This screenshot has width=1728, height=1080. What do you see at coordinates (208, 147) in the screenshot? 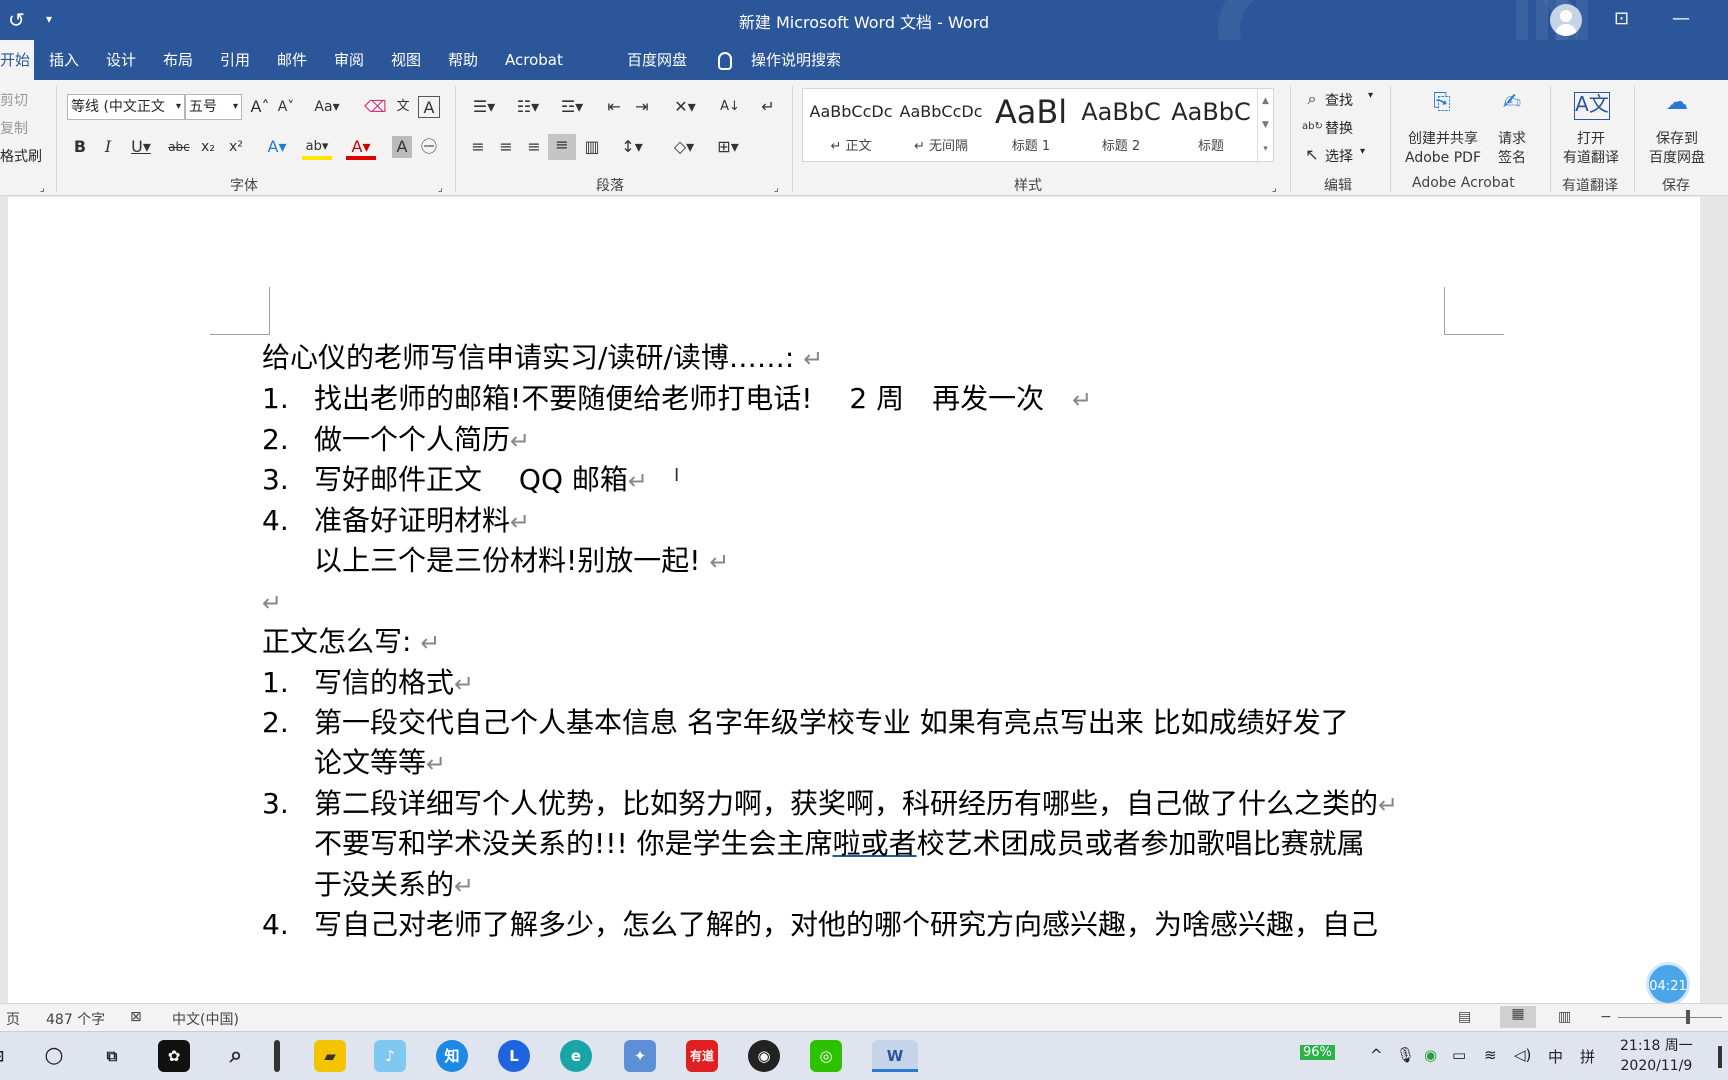
I see `subscript-icon: x₂` at bounding box center [208, 147].